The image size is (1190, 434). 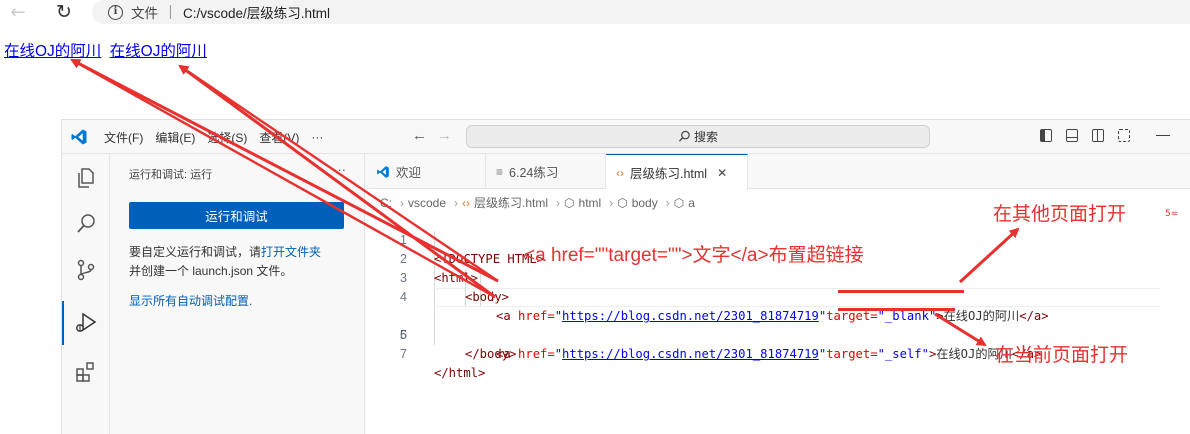 What do you see at coordinates (63, 323) in the screenshot?
I see `active-view-indicator` at bounding box center [63, 323].